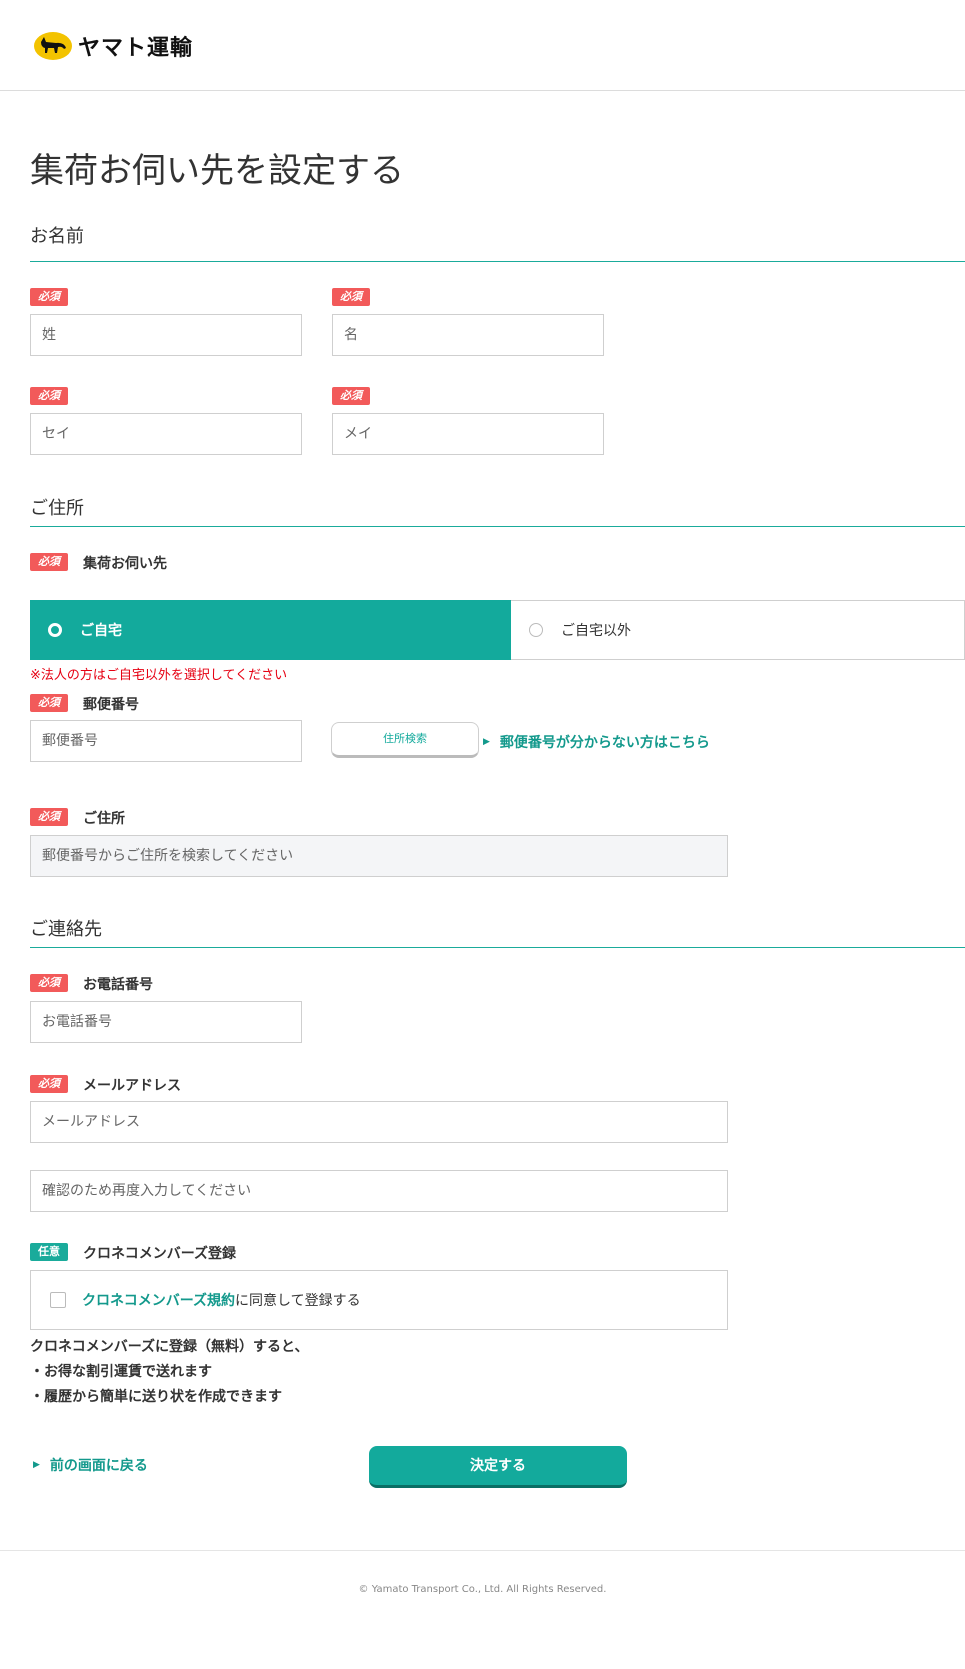 This screenshot has height=1669, width=965. Describe the element at coordinates (125, 564) in the screenshot. I see `pickup-location-label: 集荷お伺い先` at that location.